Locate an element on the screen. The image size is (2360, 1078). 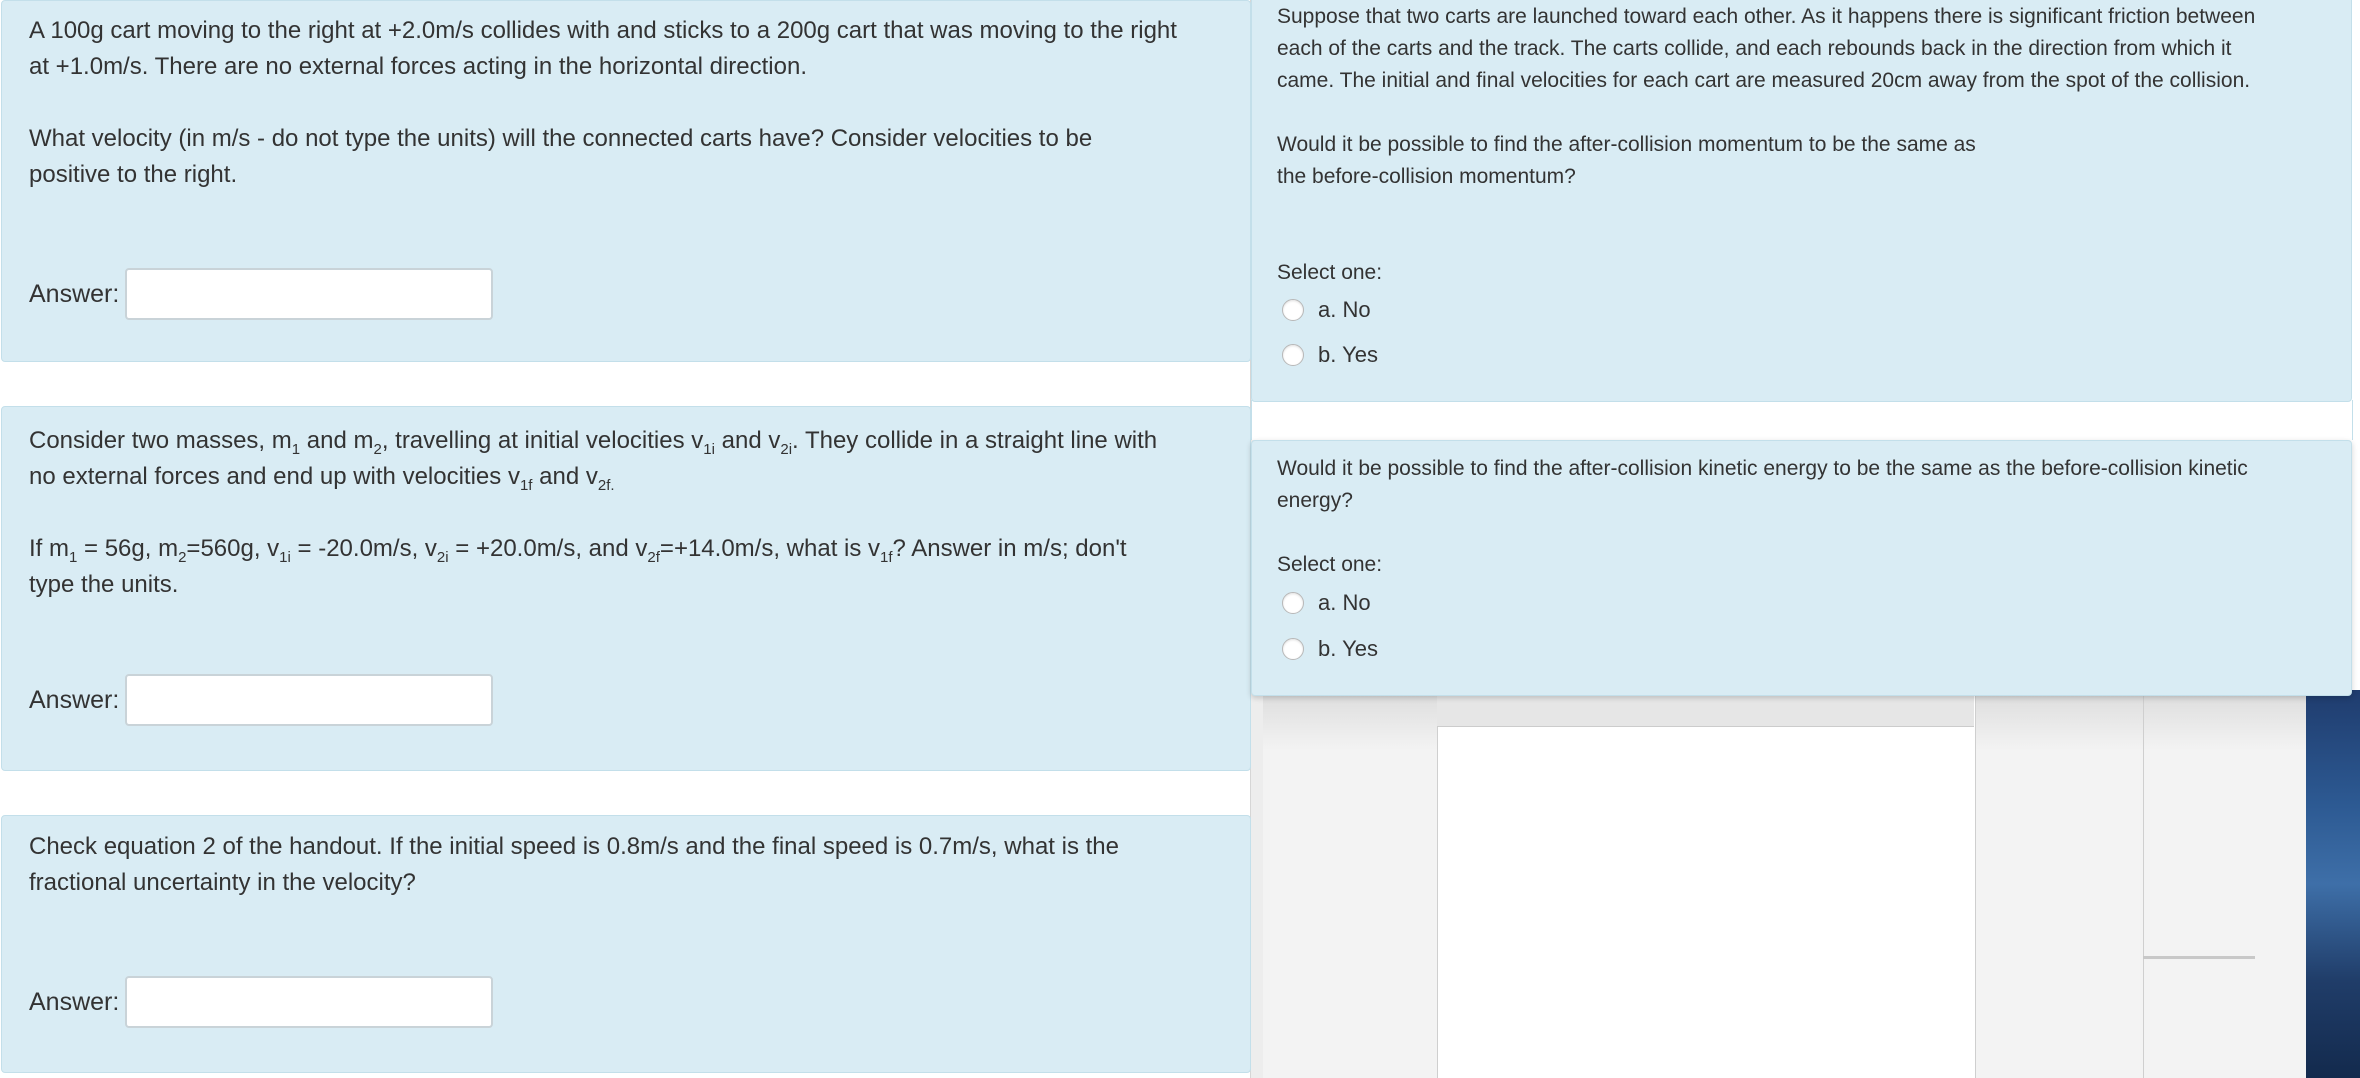
background-window-pane is located at coordinates (1706, 885).